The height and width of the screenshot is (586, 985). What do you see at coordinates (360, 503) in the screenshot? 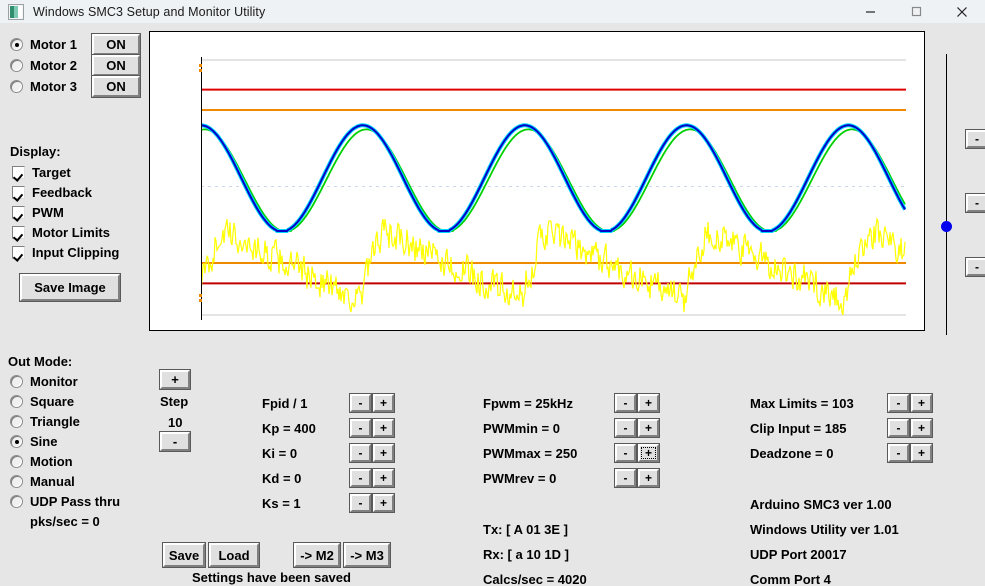
I see `ks-minus-button: -` at bounding box center [360, 503].